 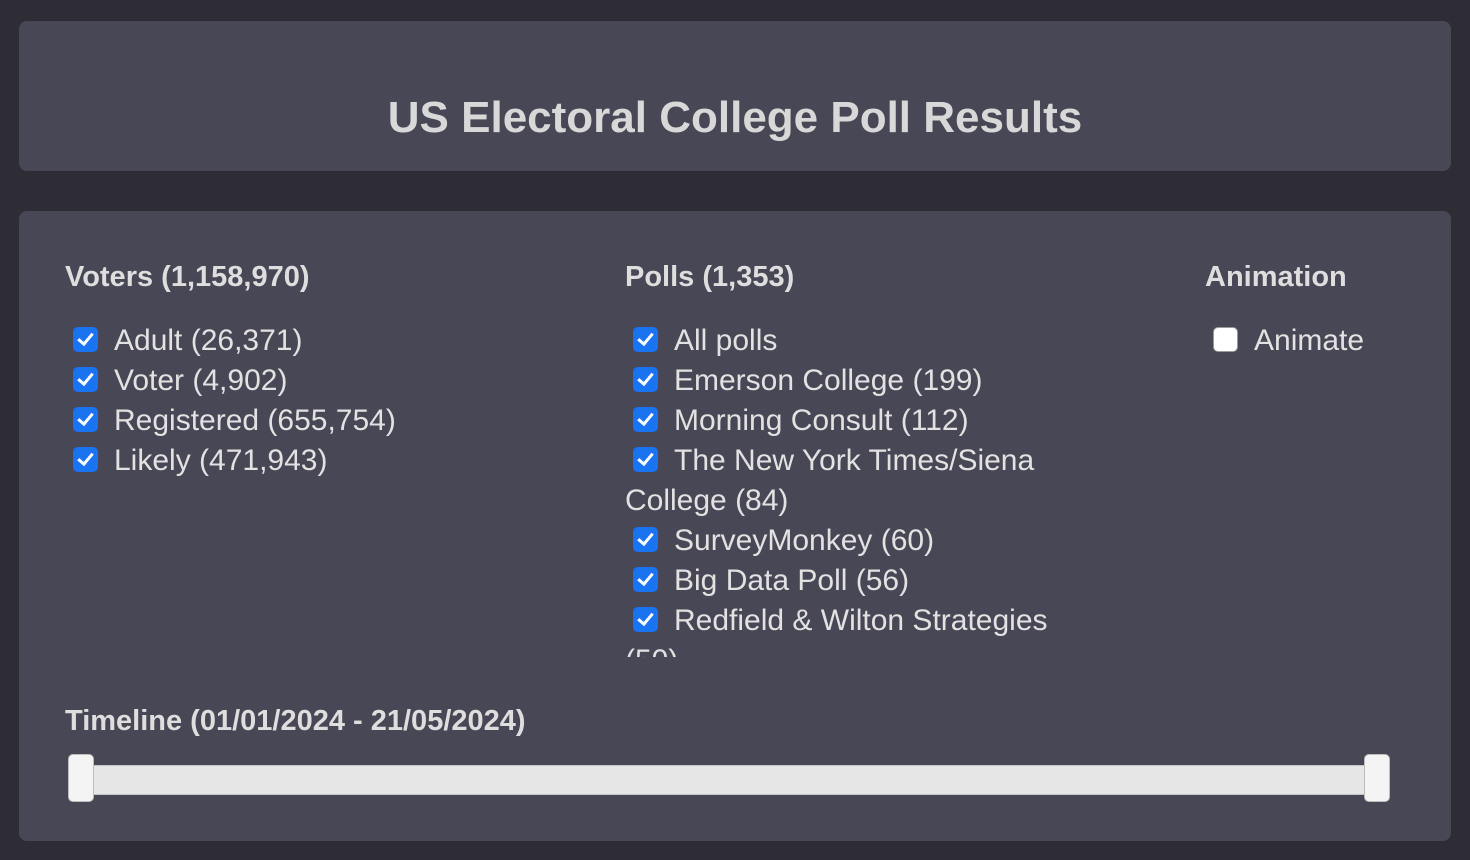 I want to click on animation-heading: Animation, so click(x=1276, y=277).